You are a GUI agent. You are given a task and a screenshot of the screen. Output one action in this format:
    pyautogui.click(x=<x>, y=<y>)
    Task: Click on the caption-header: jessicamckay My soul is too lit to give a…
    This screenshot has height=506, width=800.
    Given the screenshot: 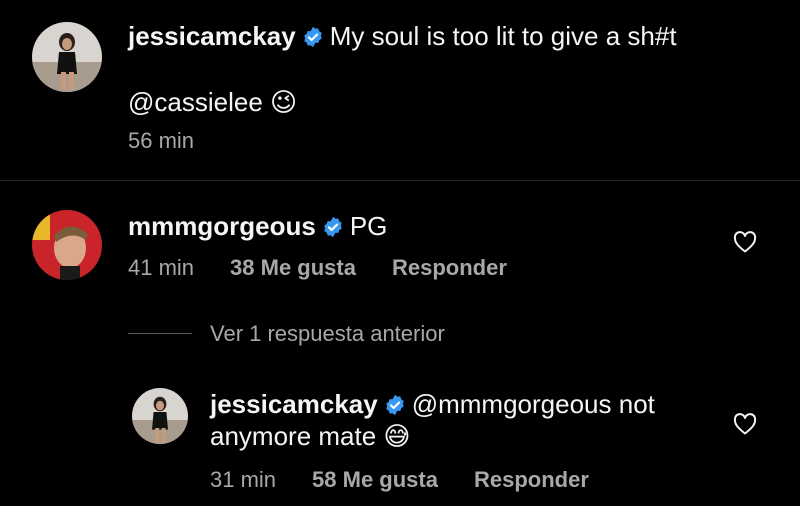 What is the action you would take?
    pyautogui.click(x=402, y=36)
    